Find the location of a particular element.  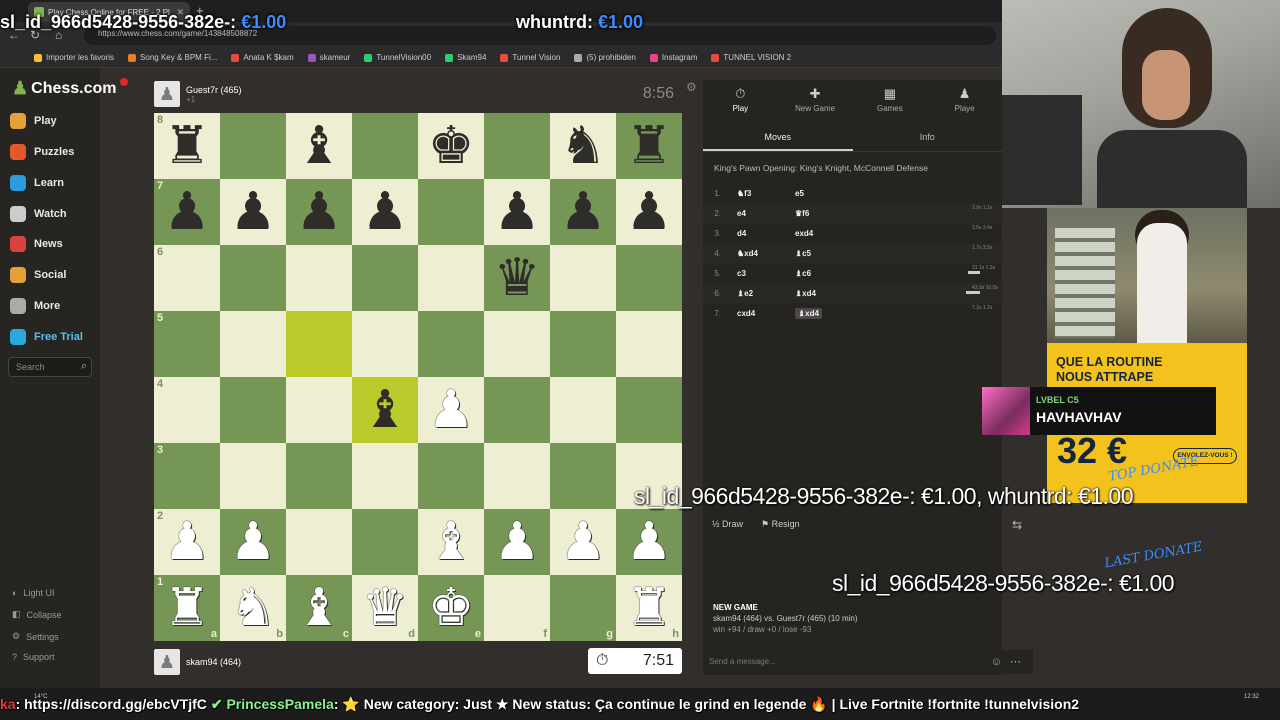

square-h5 is located at coordinates (649, 344).